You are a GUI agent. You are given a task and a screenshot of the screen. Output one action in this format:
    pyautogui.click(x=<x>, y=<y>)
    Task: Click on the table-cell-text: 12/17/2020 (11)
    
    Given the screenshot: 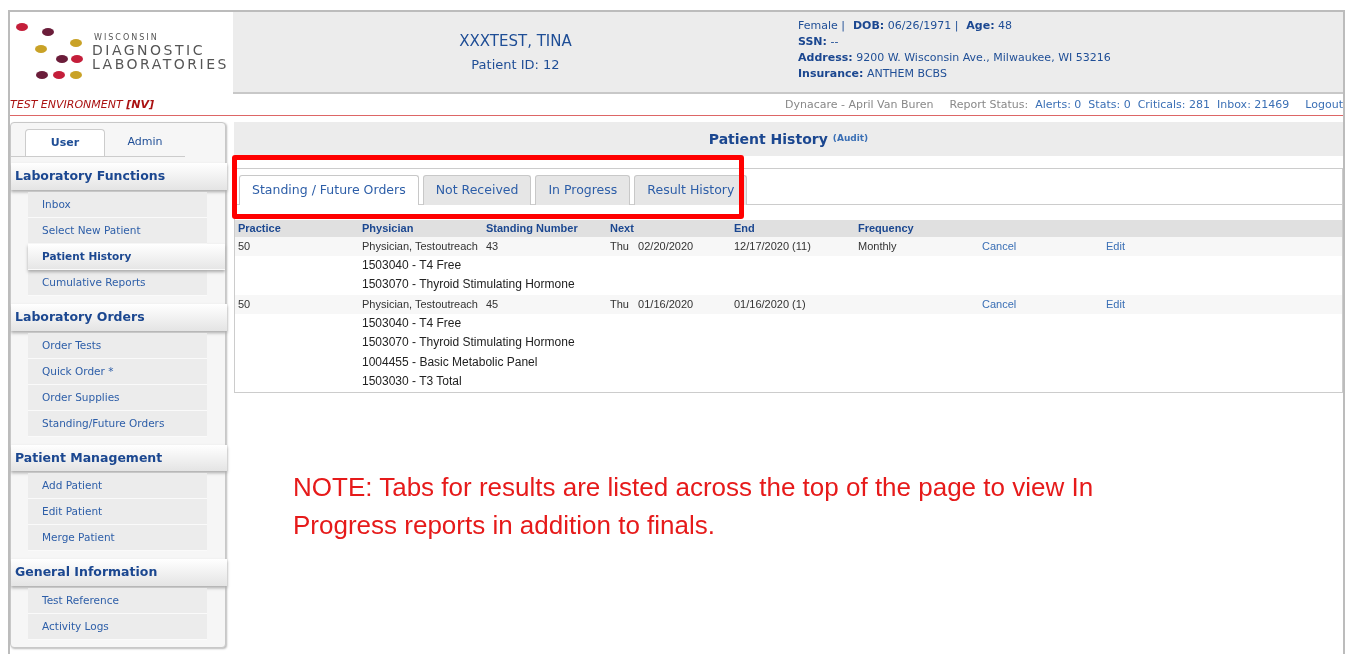 What is the action you would take?
    pyautogui.click(x=773, y=246)
    